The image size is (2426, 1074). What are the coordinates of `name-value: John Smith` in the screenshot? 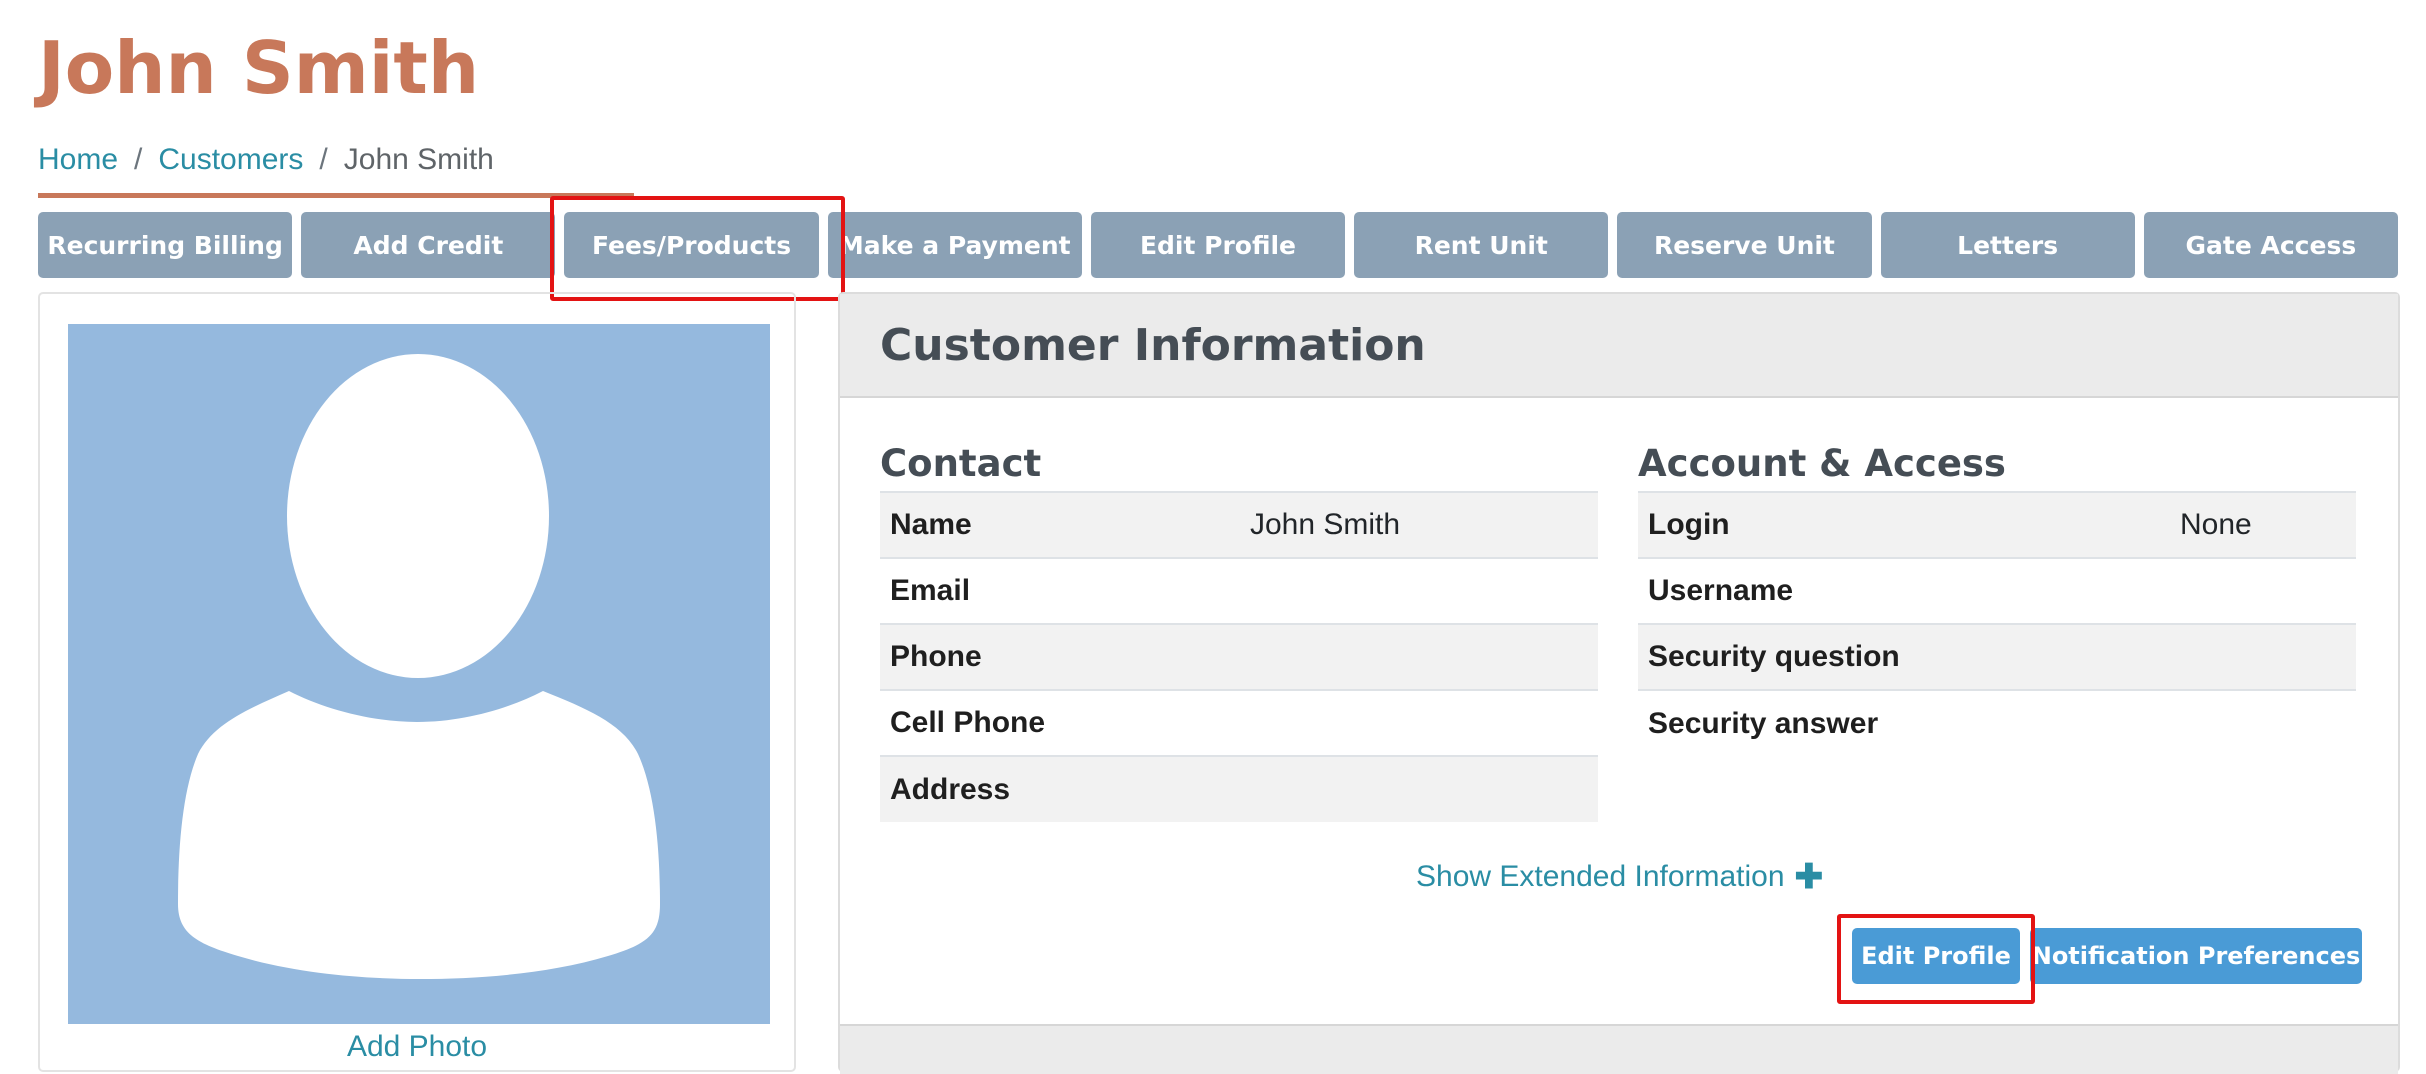 It's located at (1419, 524).